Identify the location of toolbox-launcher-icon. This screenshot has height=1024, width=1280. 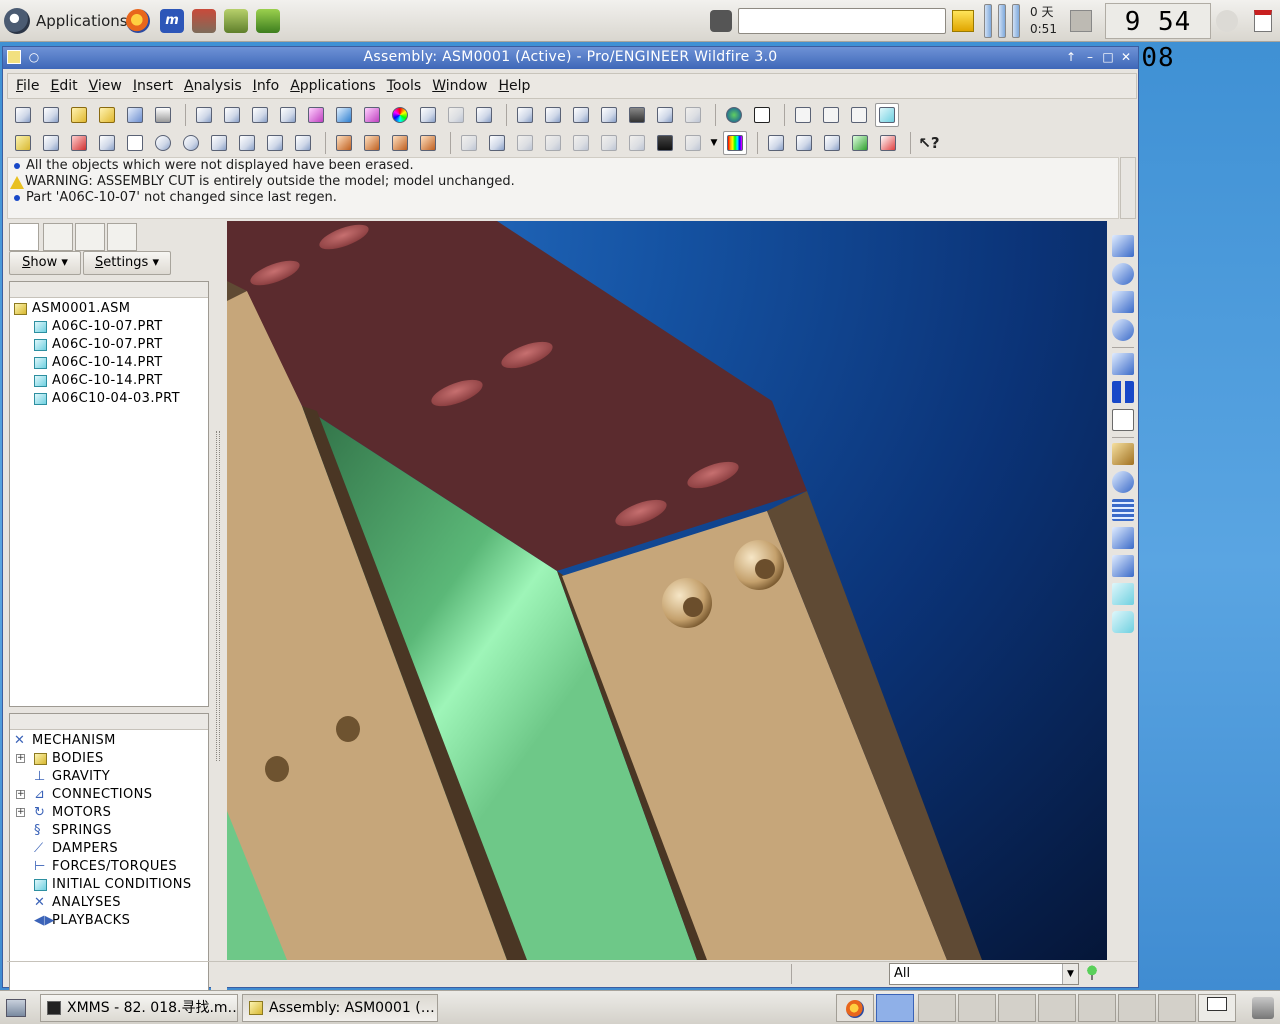
(204, 21).